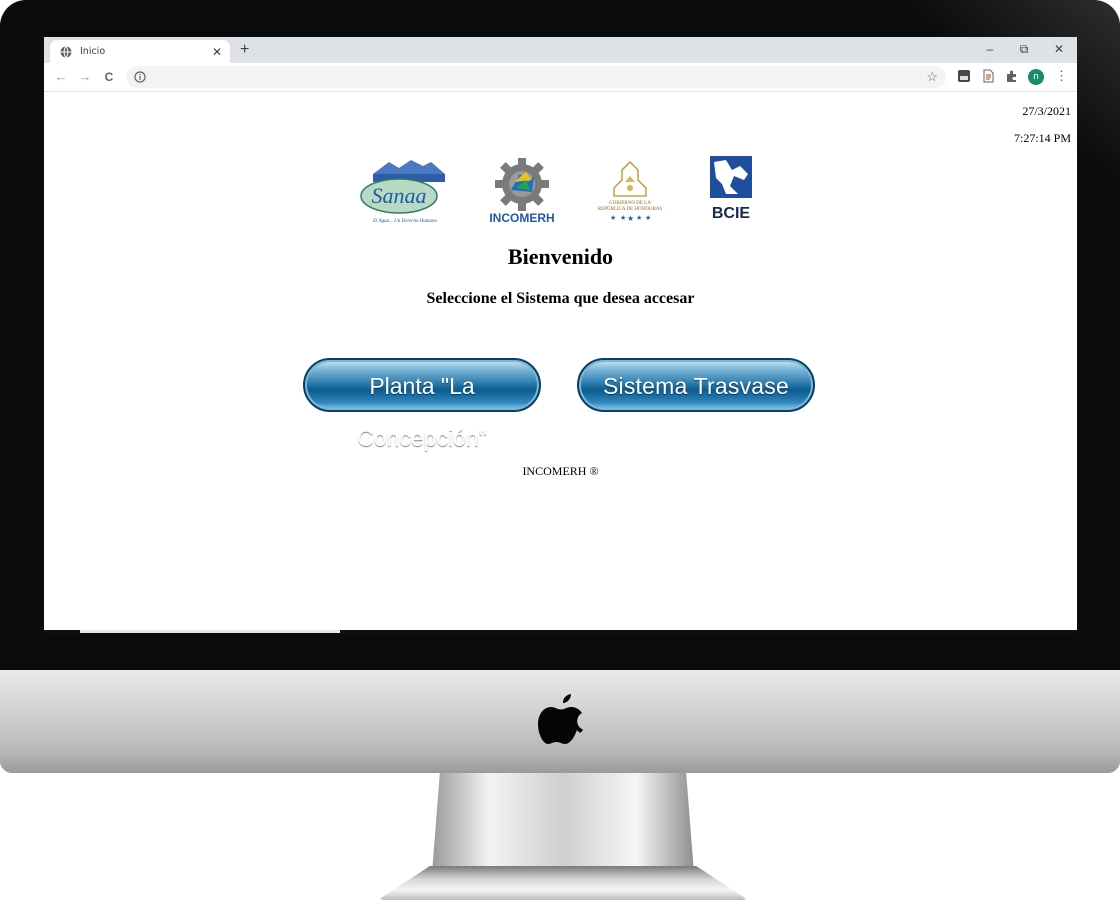  Describe the element at coordinates (217, 52) in the screenshot. I see `tab-close-icon: ✕` at that location.